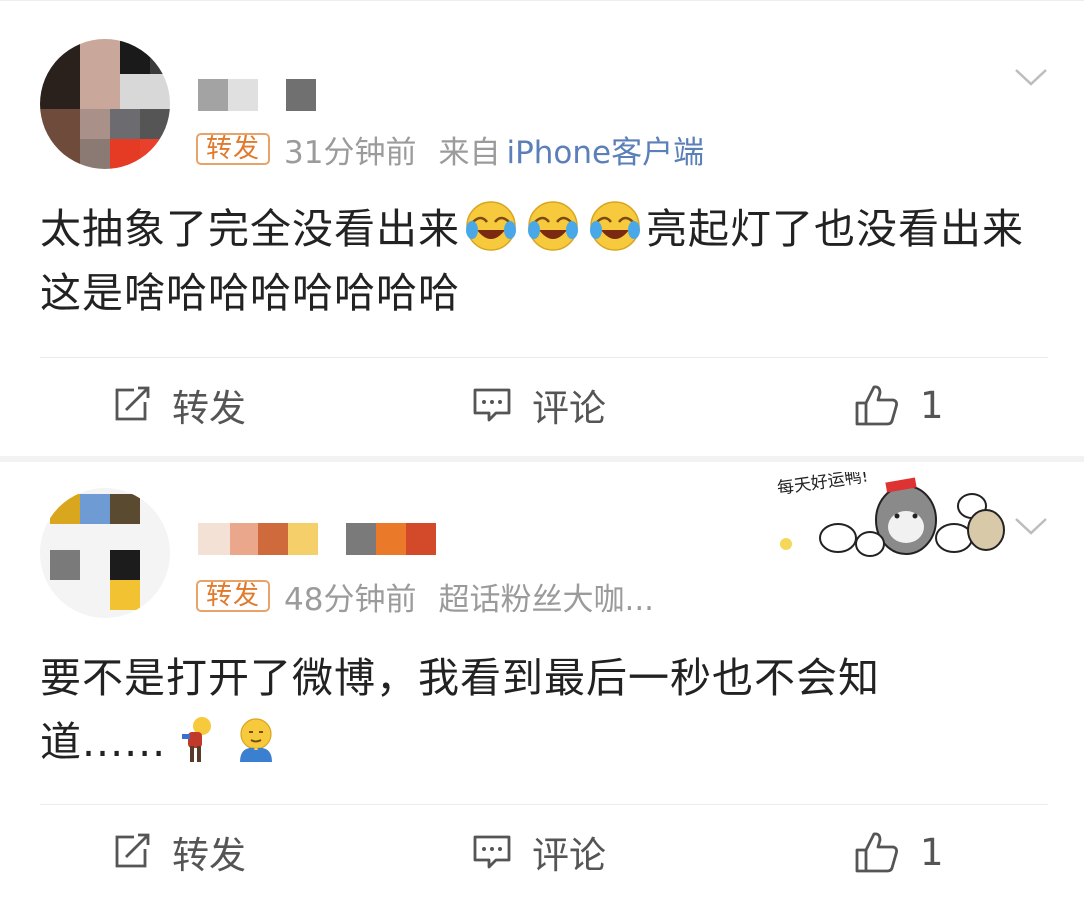  I want to click on sticker-text: 每天好运鸭!, so click(823, 485).